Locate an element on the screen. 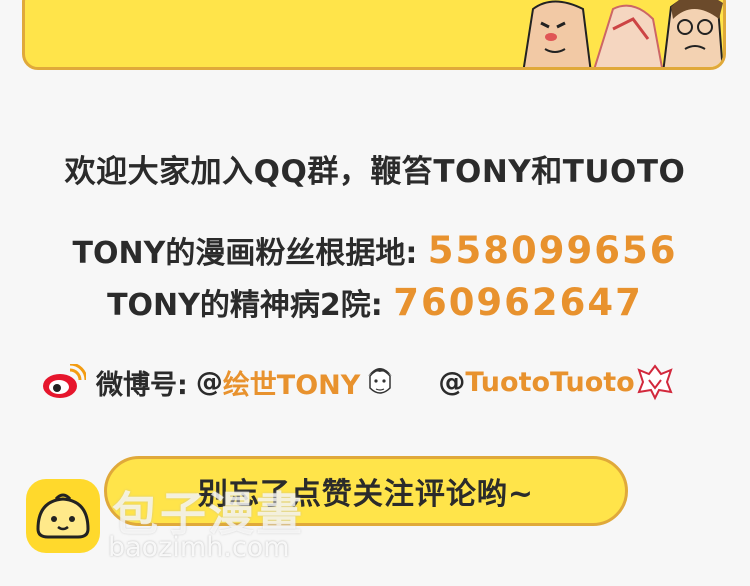  weibo-handle-tuoto: TuotoTuoto is located at coordinates (549, 382).